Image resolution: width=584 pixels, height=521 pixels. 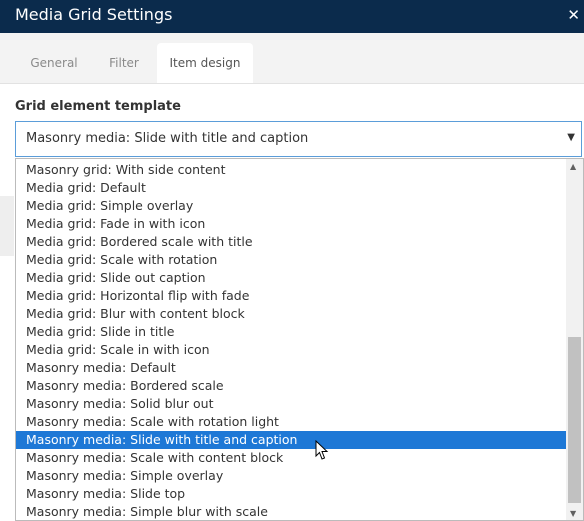 What do you see at coordinates (54, 63) in the screenshot?
I see `tab-general: General` at bounding box center [54, 63].